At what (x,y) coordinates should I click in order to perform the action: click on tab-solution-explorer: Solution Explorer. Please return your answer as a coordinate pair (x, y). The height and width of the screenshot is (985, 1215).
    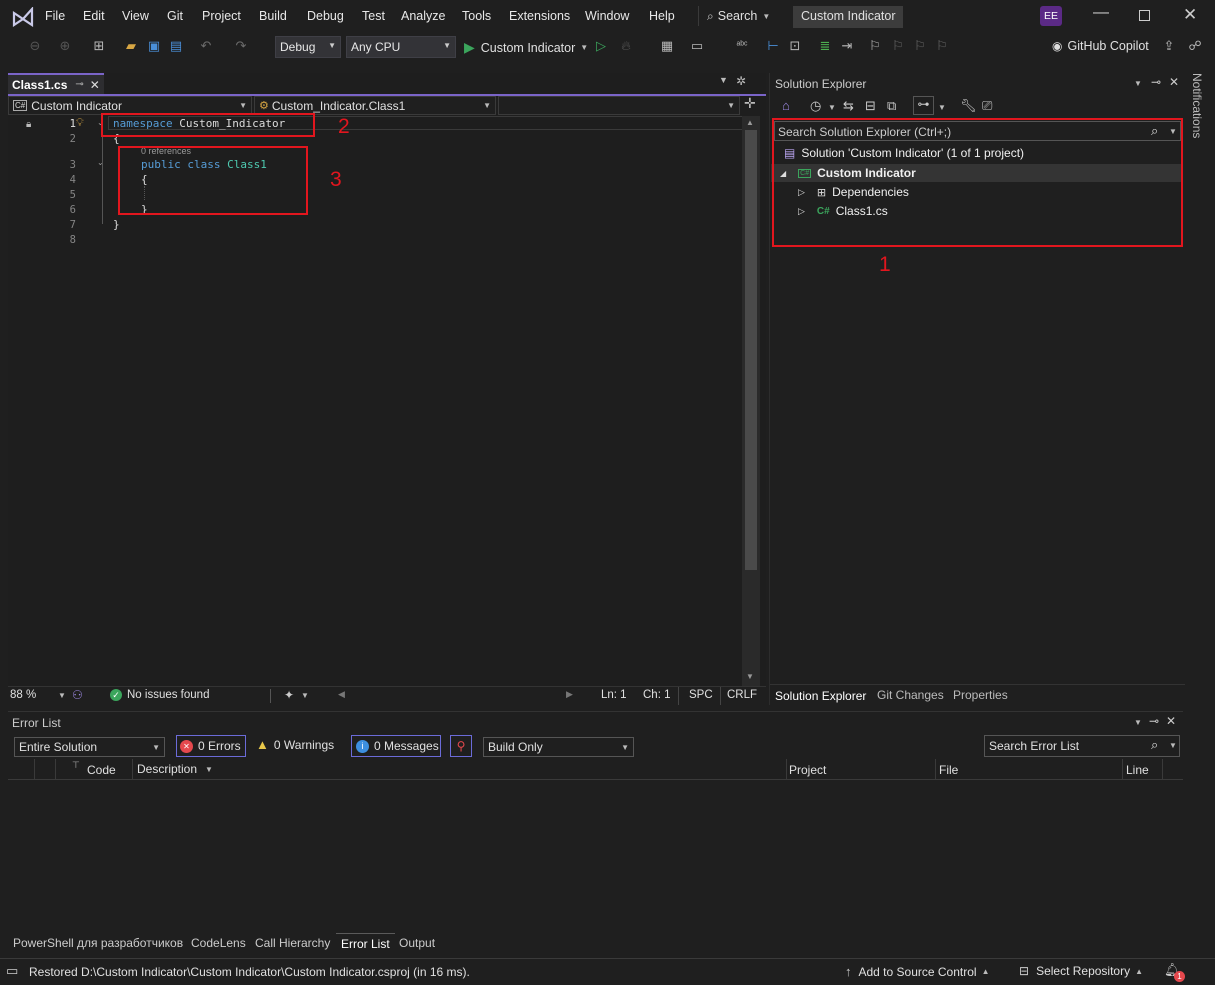
    Looking at the image, I should click on (821, 695).